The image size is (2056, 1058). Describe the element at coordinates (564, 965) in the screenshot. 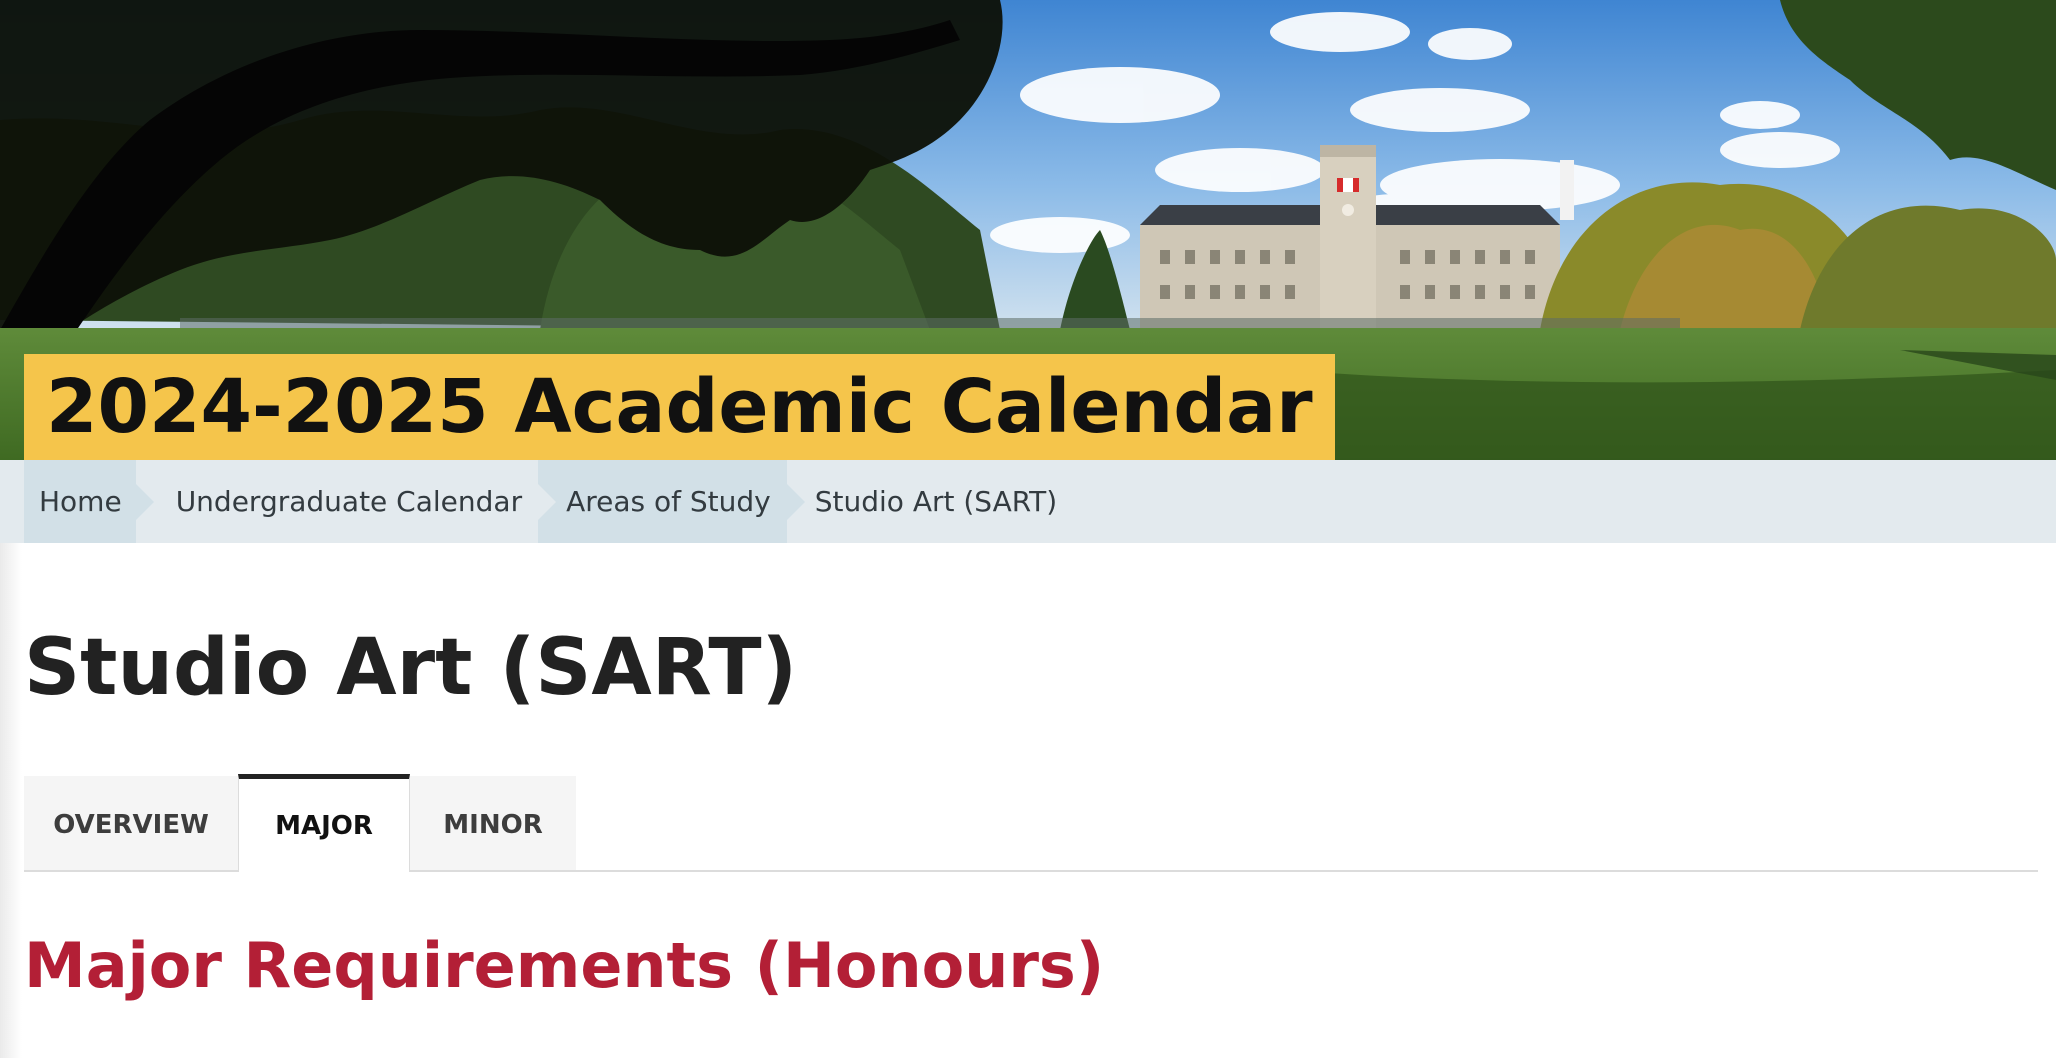

I see `section-heading-major-requirements: Major Requirements (Honours)` at that location.